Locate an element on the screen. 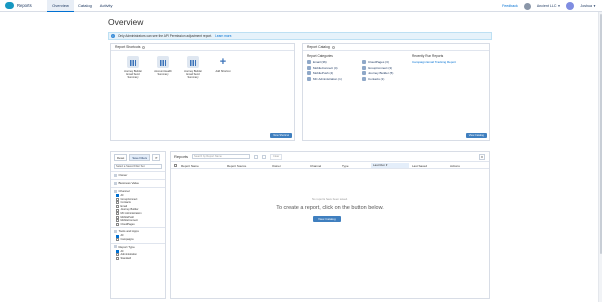 The width and height of the screenshot is (602, 302). group-title: Business Value is located at coordinates (128, 183).